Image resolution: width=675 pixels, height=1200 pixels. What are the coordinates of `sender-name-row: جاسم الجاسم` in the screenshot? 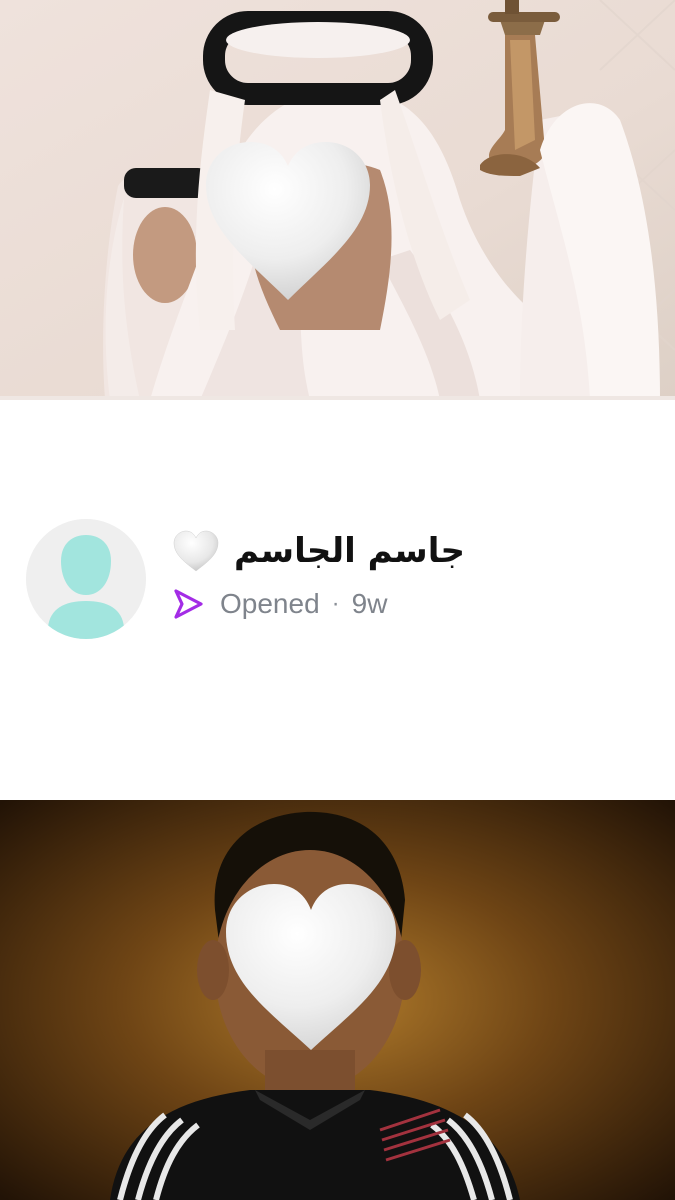 It's located at (318, 551).